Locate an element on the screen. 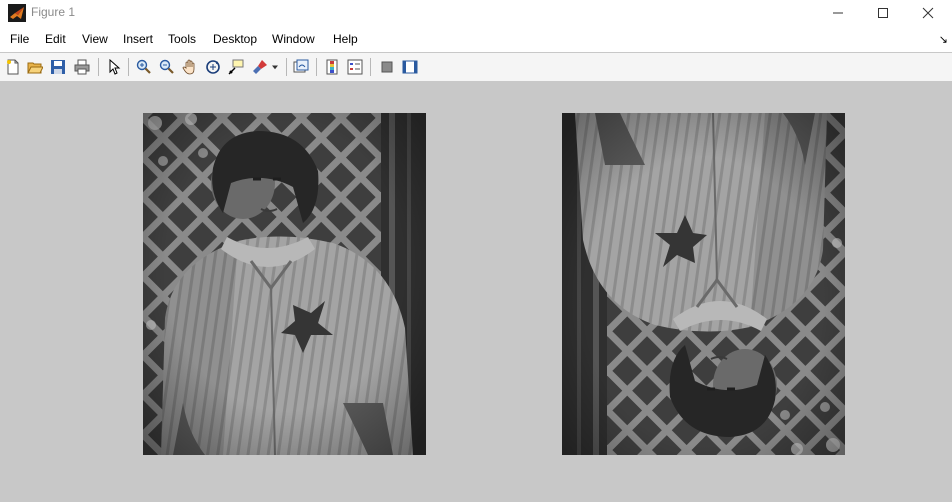 This screenshot has height=502, width=952. menu-file: File is located at coordinates (19, 39).